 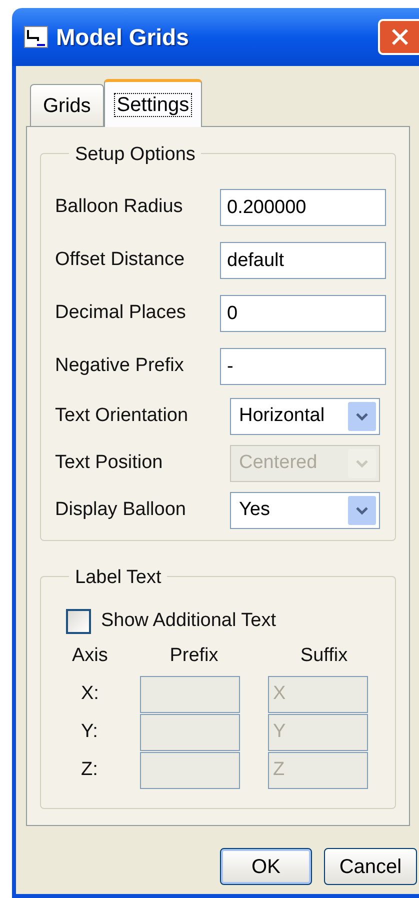 I want to click on close-icon, so click(x=400, y=37).